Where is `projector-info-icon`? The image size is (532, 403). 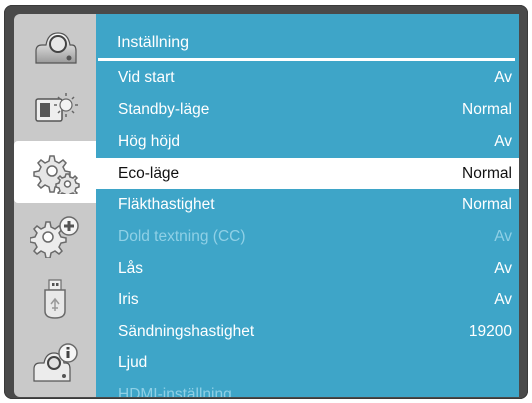
projector-info-icon is located at coordinates (55, 362).